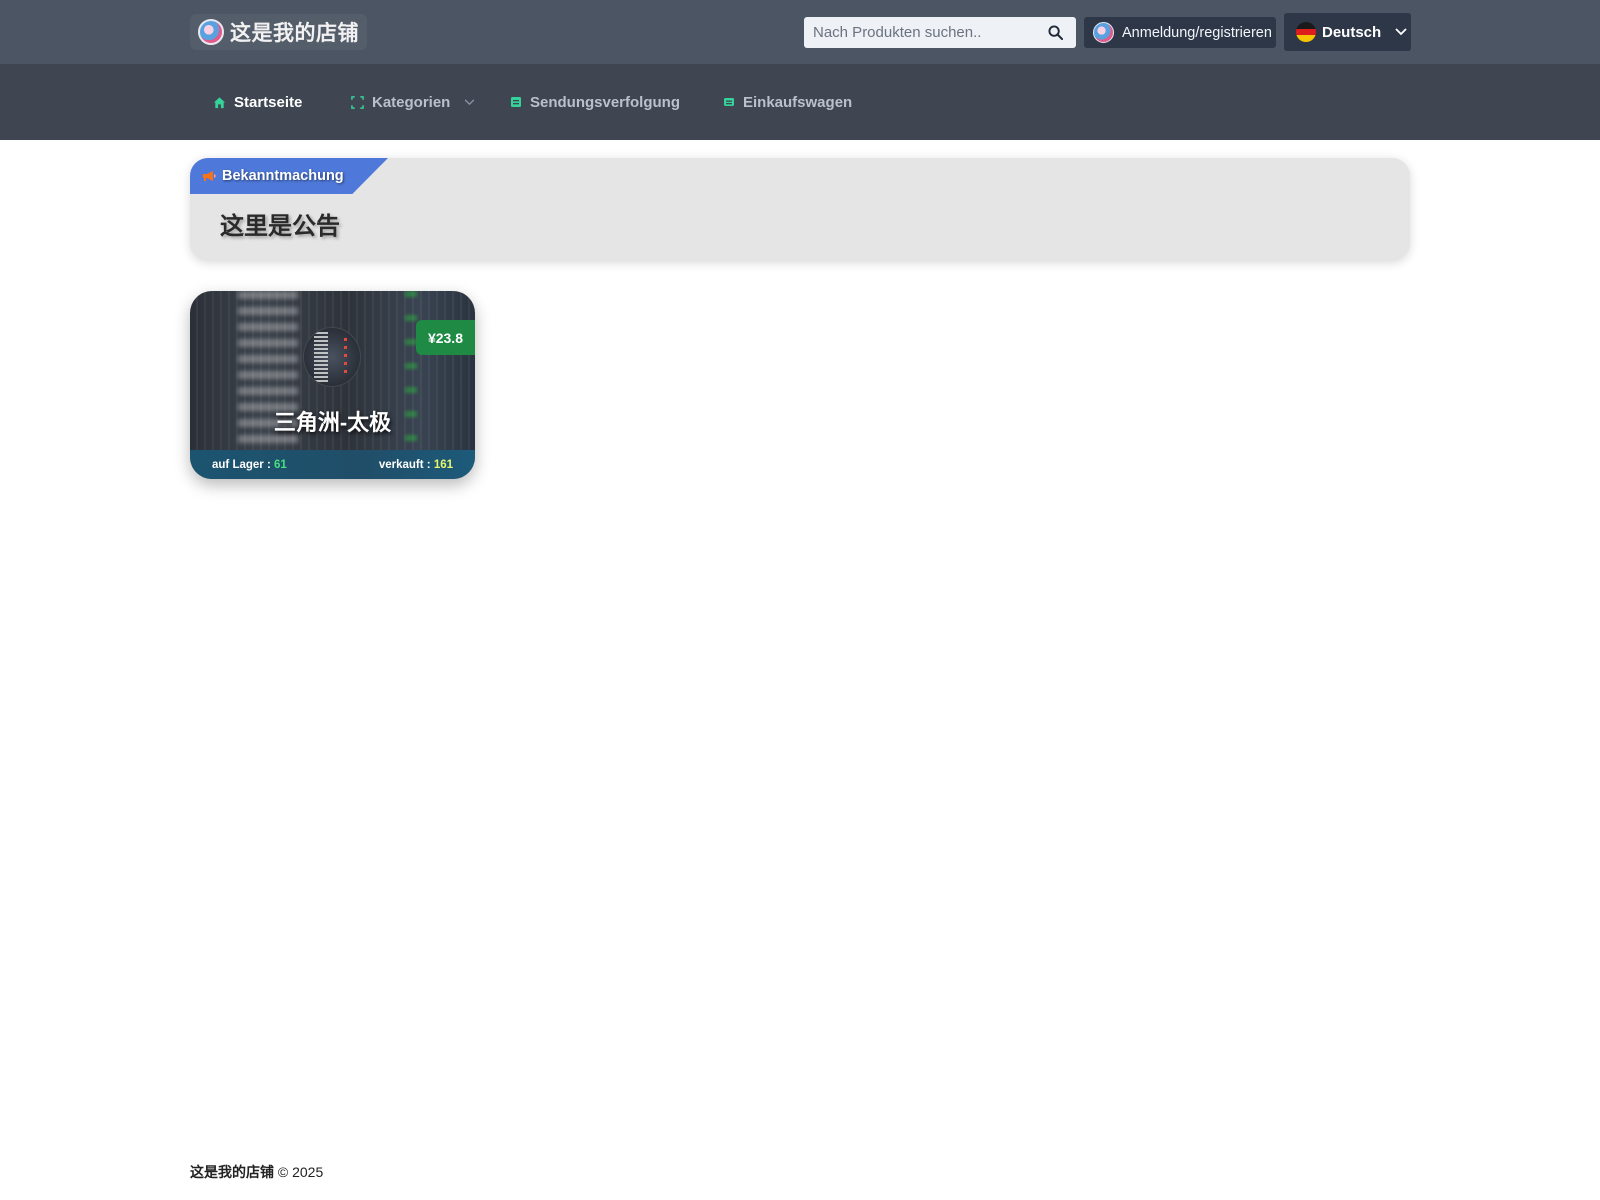 The height and width of the screenshot is (1200, 1600). I want to click on germany-flag-icon, so click(1306, 32).